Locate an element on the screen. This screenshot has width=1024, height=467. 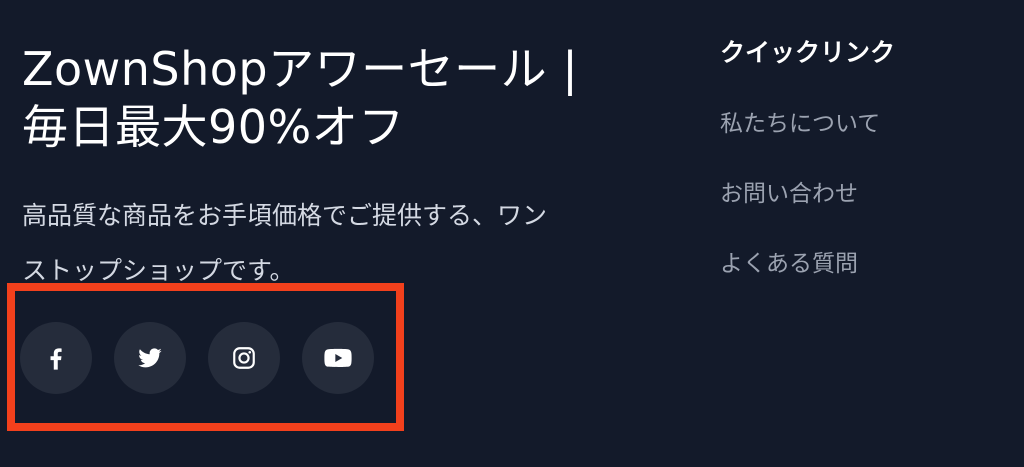
list-item: お問い合わせ is located at coordinates (807, 195).